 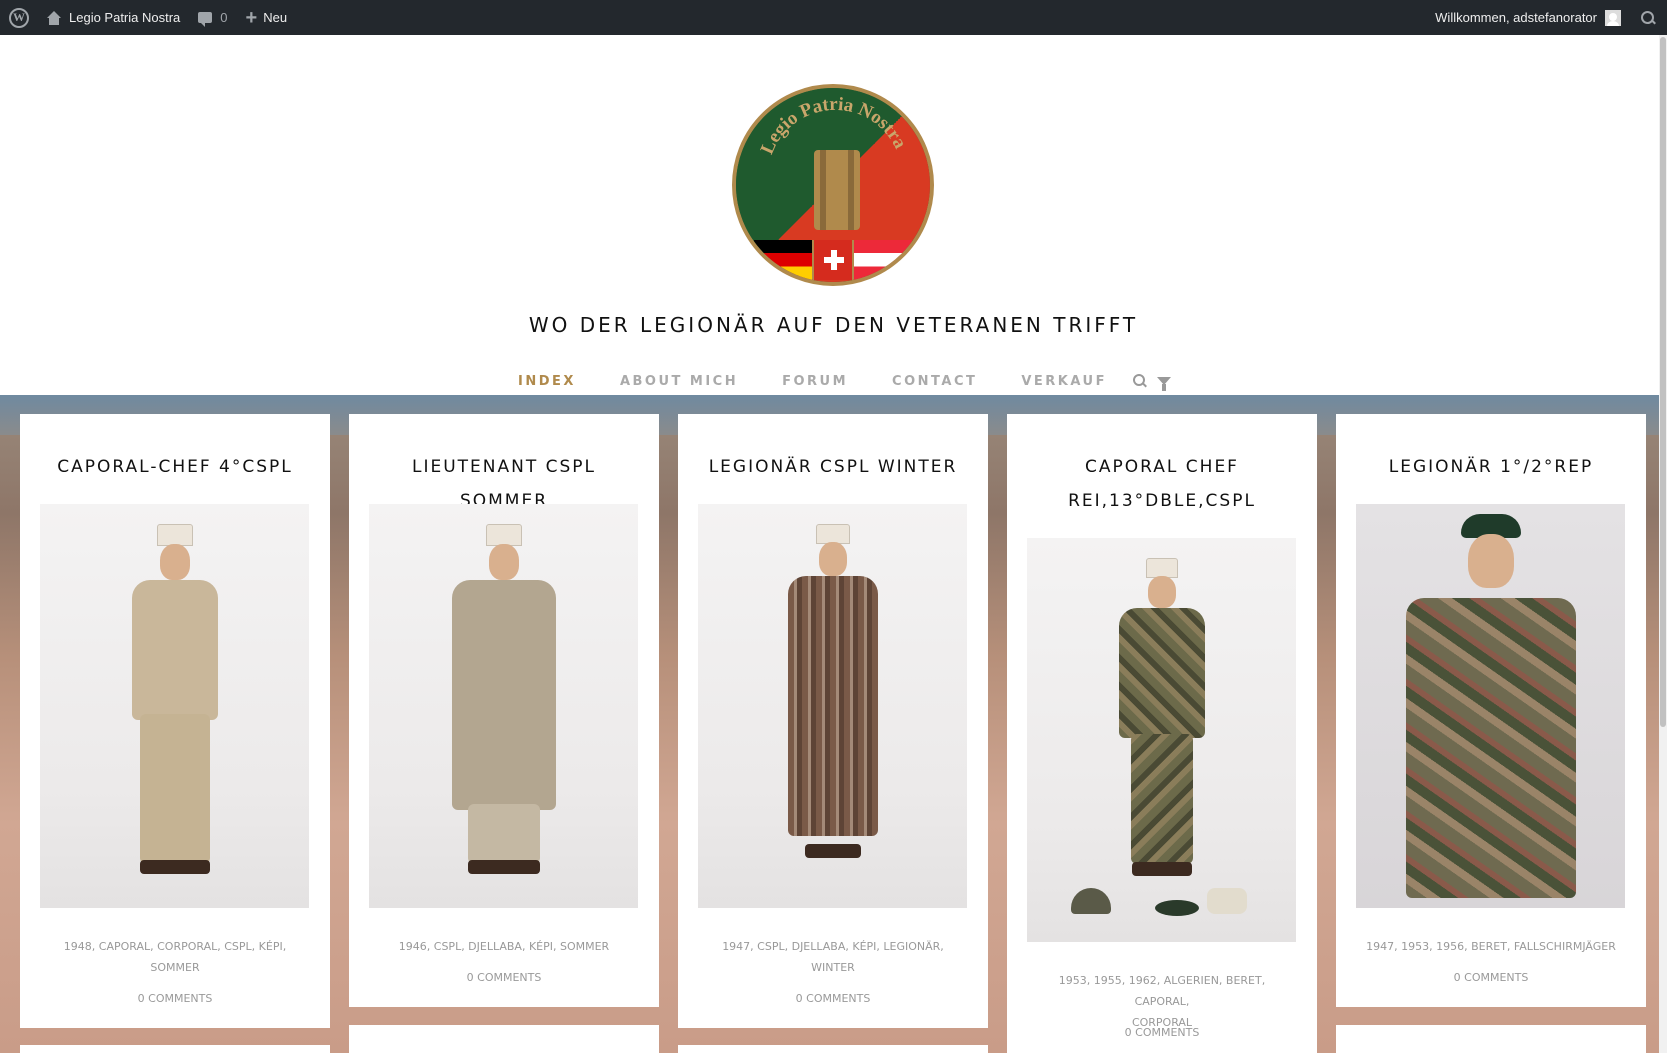 What do you see at coordinates (1091, 901) in the screenshot?
I see `helmet-display` at bounding box center [1091, 901].